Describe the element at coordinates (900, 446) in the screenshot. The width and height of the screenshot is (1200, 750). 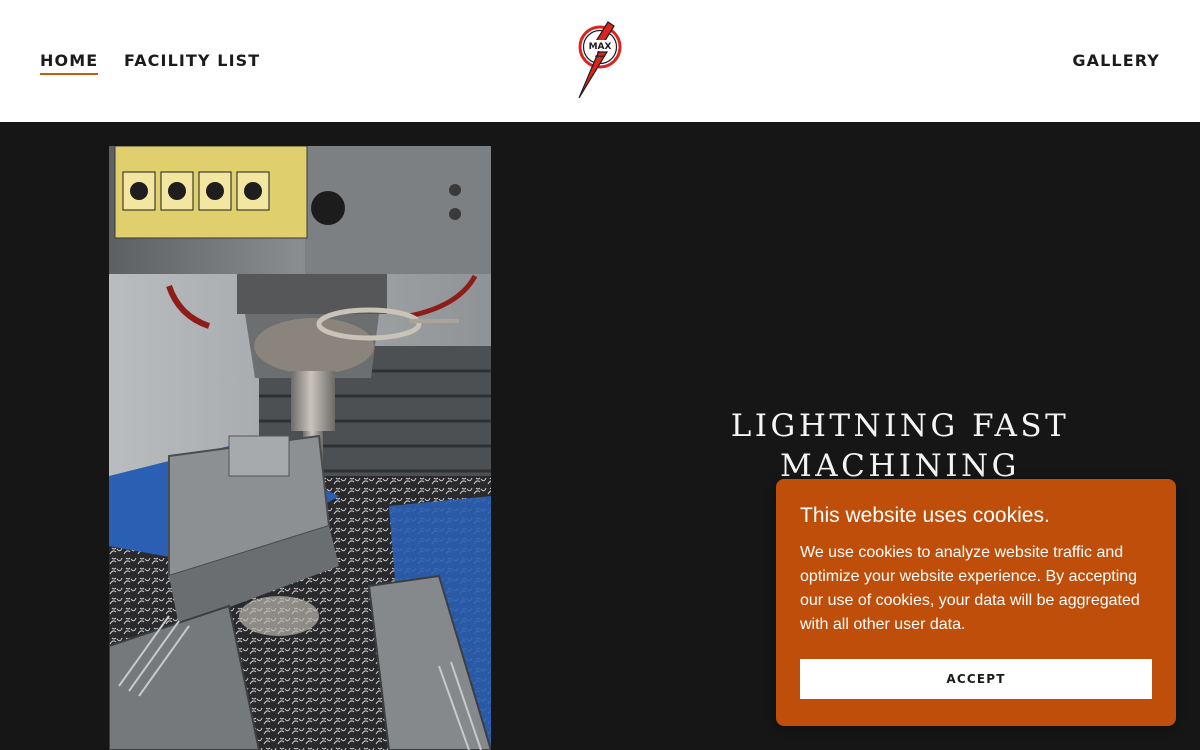
I see `hero-title: LIGHTNING FAST MACHINING` at that location.